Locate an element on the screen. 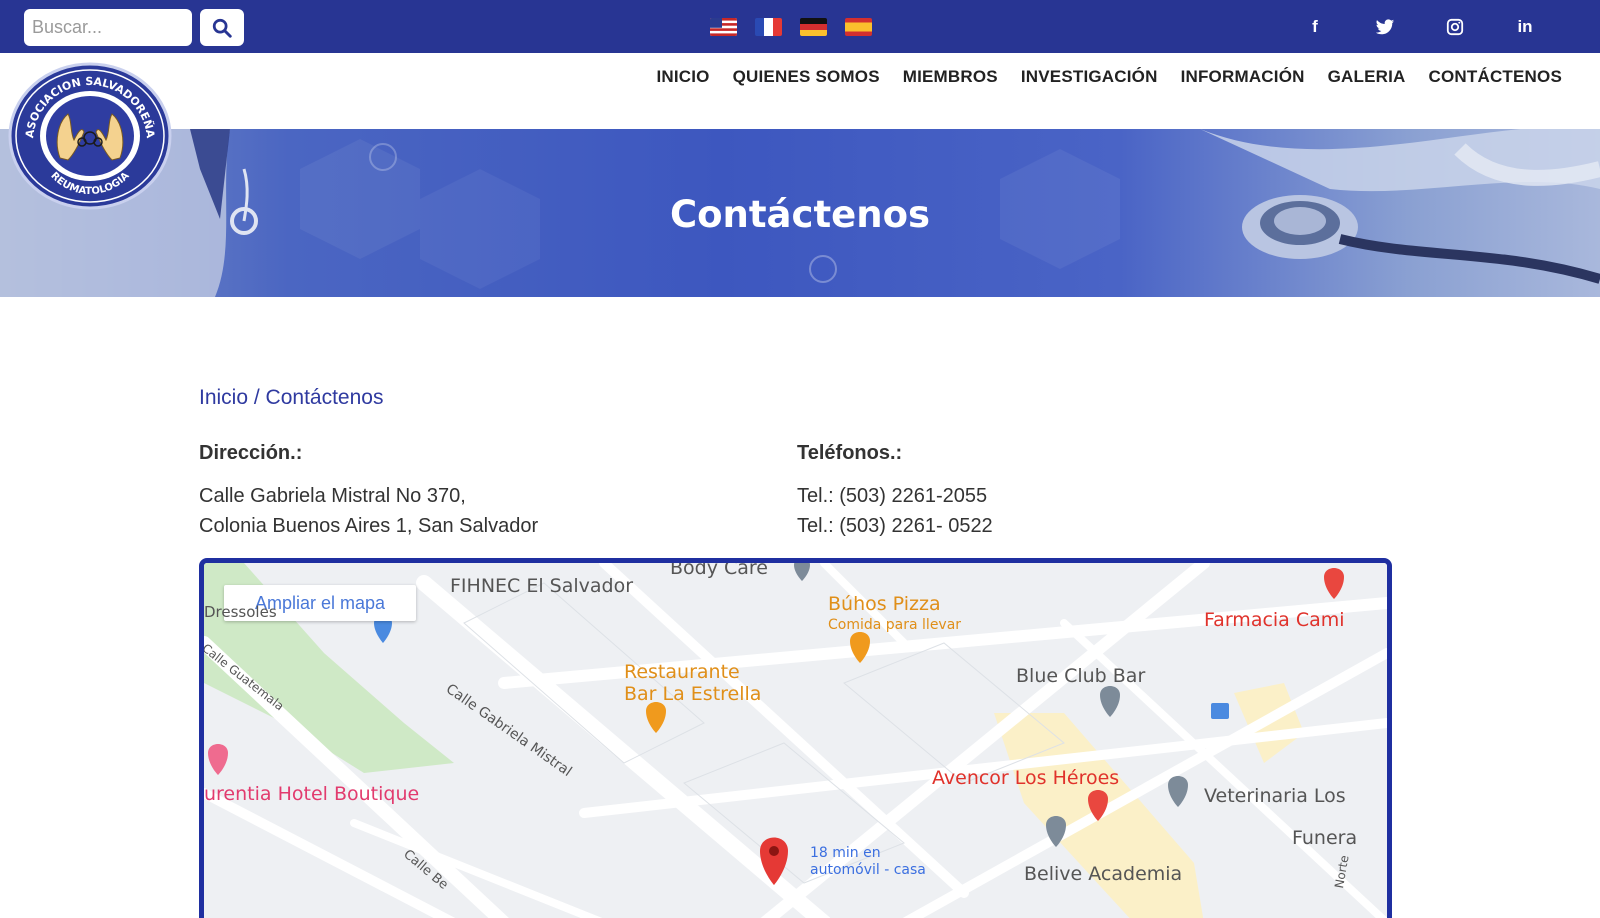 This screenshot has height=918, width=1600. nav-item-galeria: GALERIA is located at coordinates (1367, 77).